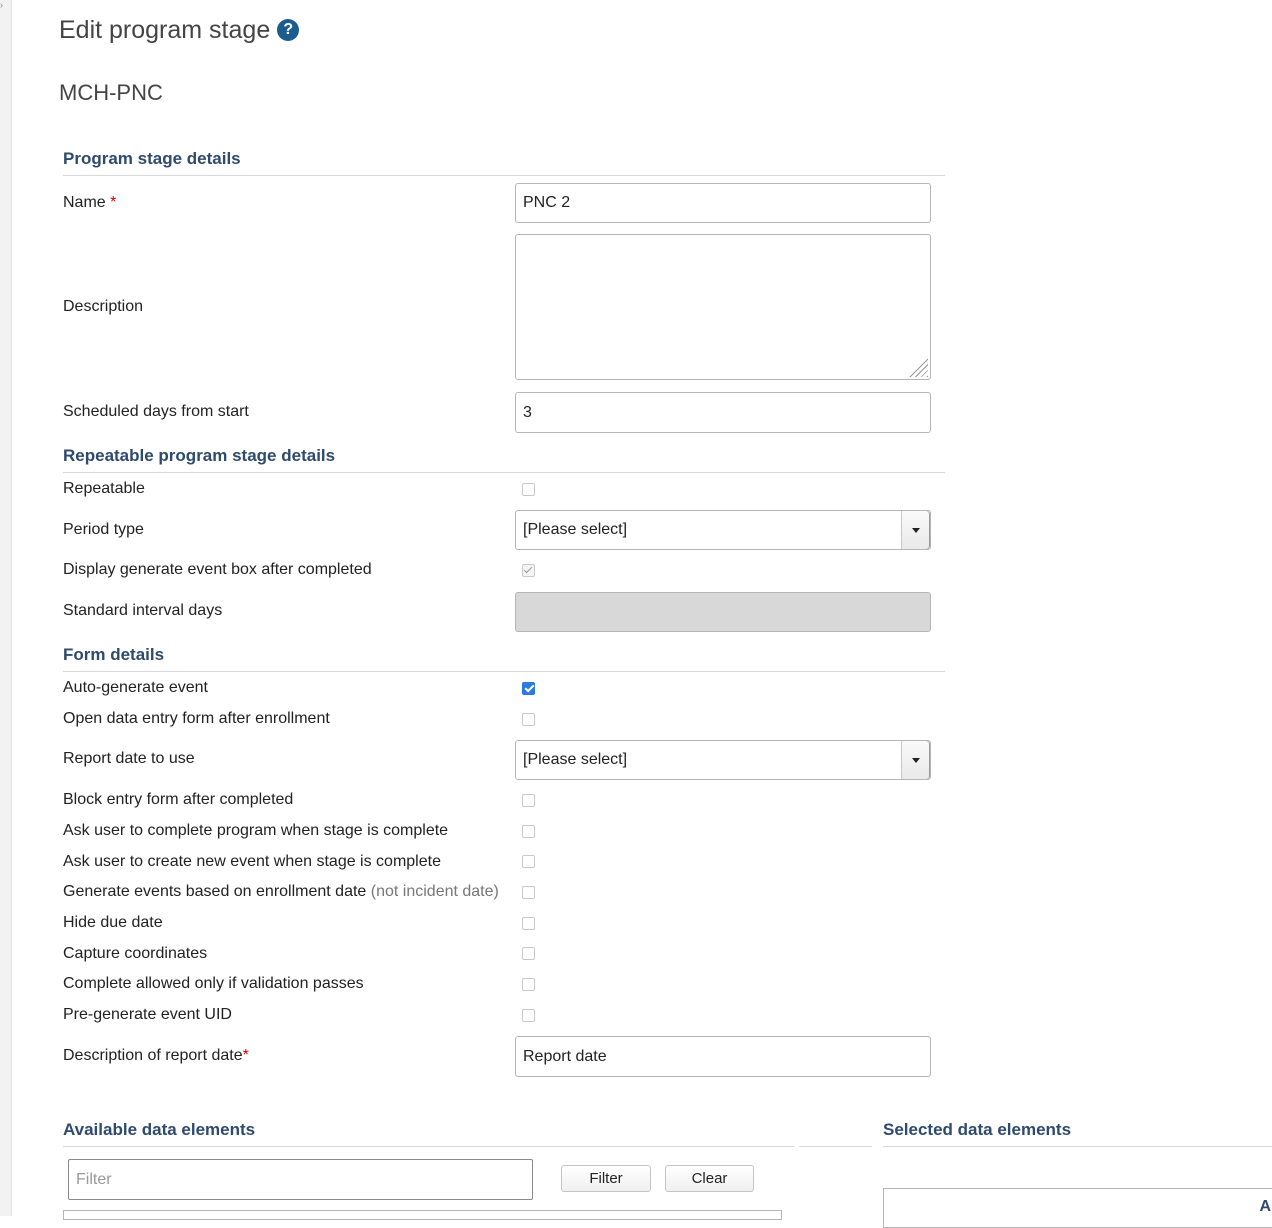  I want to click on open-data-entry-label: Open data entry form after enrollment, so click(196, 718).